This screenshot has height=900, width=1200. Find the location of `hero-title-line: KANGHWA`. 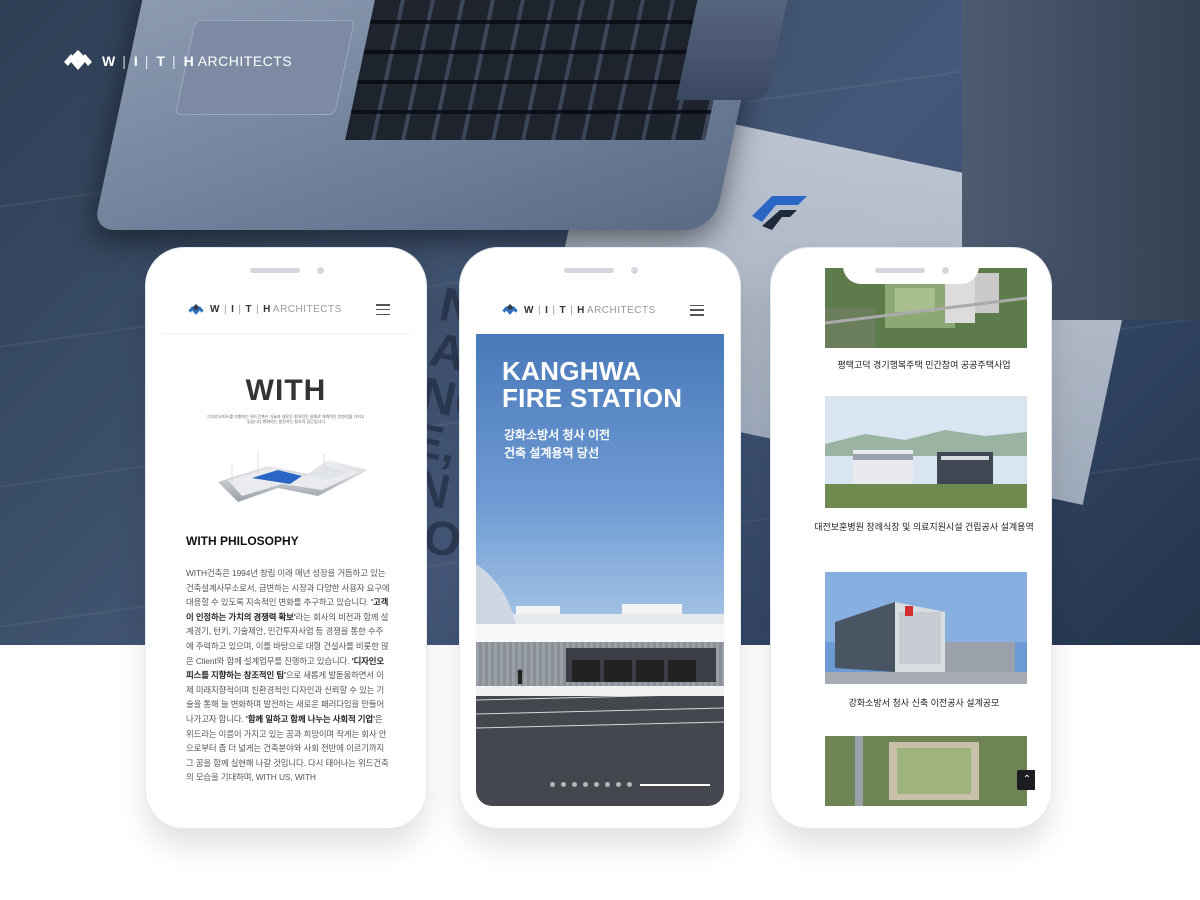

hero-title-line: KANGHWA is located at coordinates (572, 371).